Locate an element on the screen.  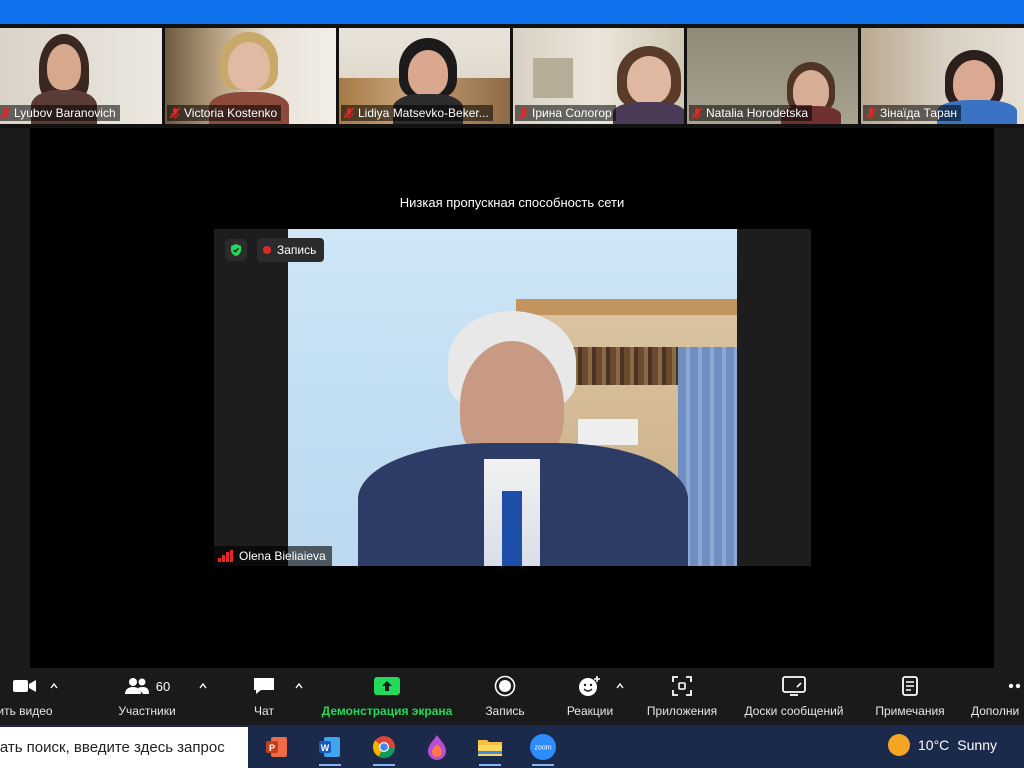
shield-check-icon is located at coordinates (236, 250).